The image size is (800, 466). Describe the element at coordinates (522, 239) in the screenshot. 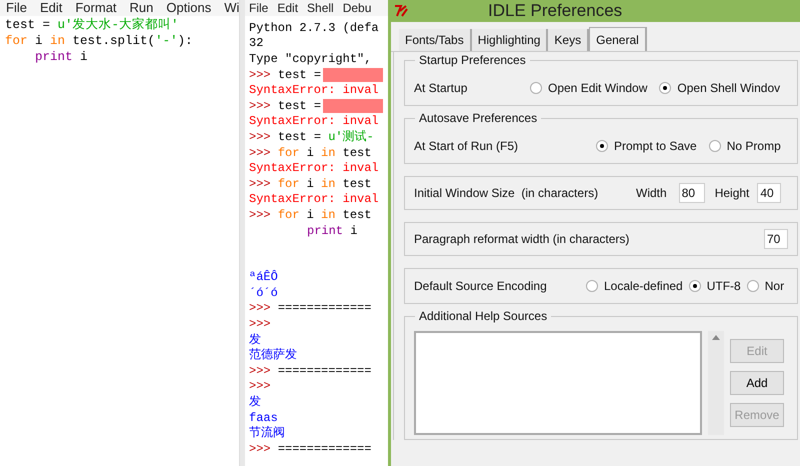

I see `field-label: Paragraph reformat width (in characters)` at that location.